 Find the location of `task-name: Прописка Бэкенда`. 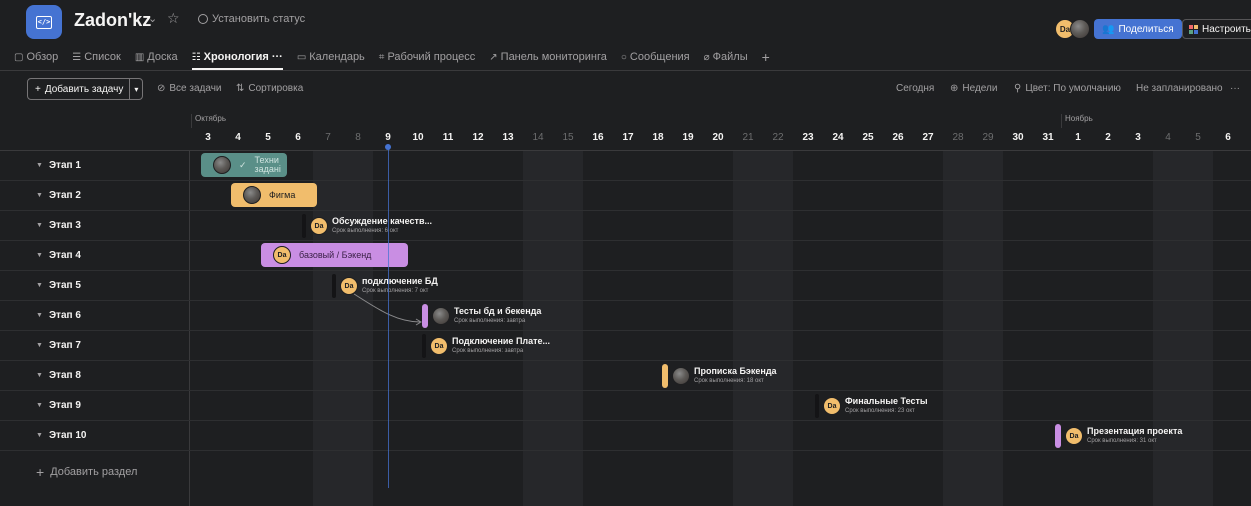

task-name: Прописка Бэкенда is located at coordinates (735, 371).